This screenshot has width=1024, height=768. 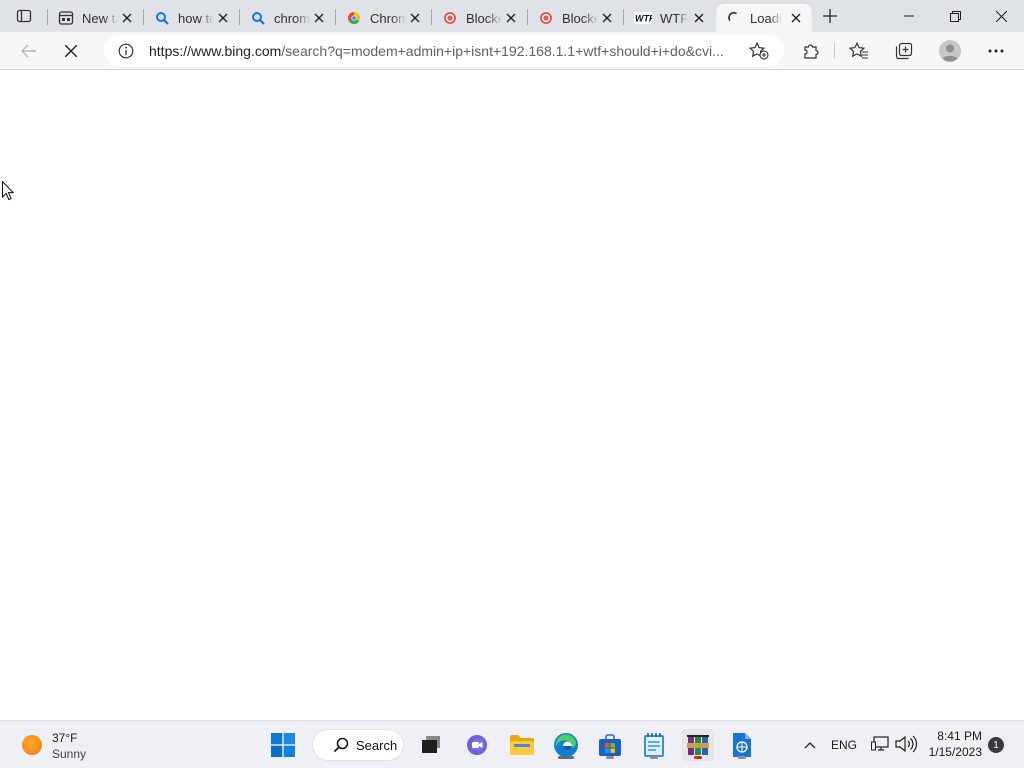 What do you see at coordinates (215, 51) in the screenshot?
I see `url-host: https://www.bing.com` at bounding box center [215, 51].